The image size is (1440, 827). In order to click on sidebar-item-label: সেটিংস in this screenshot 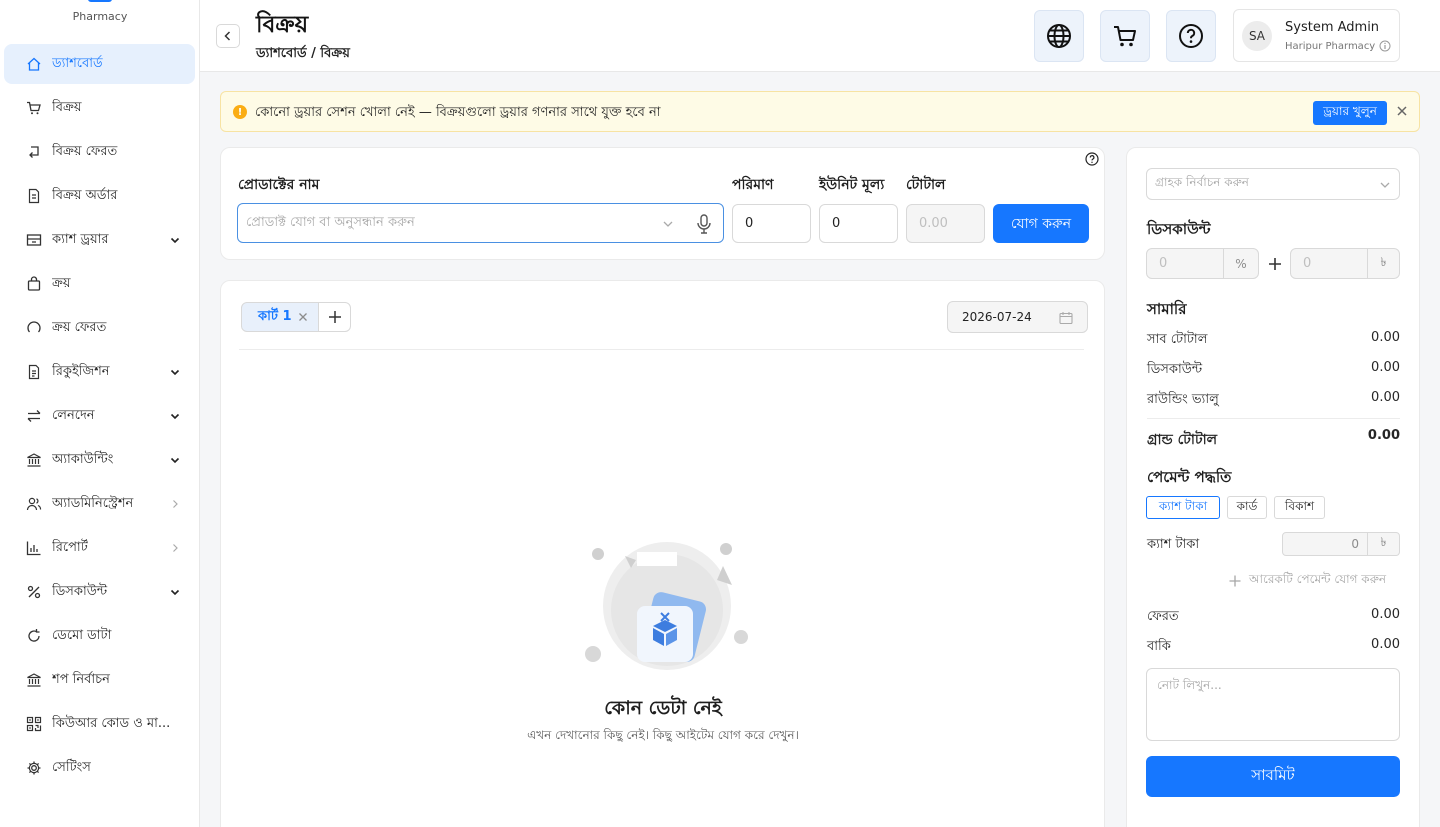, I will do `click(71, 767)`.